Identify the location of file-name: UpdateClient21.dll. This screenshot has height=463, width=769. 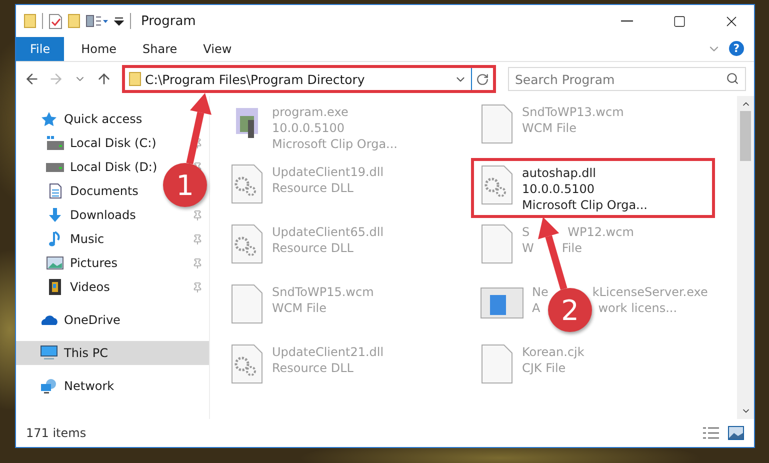
(328, 352).